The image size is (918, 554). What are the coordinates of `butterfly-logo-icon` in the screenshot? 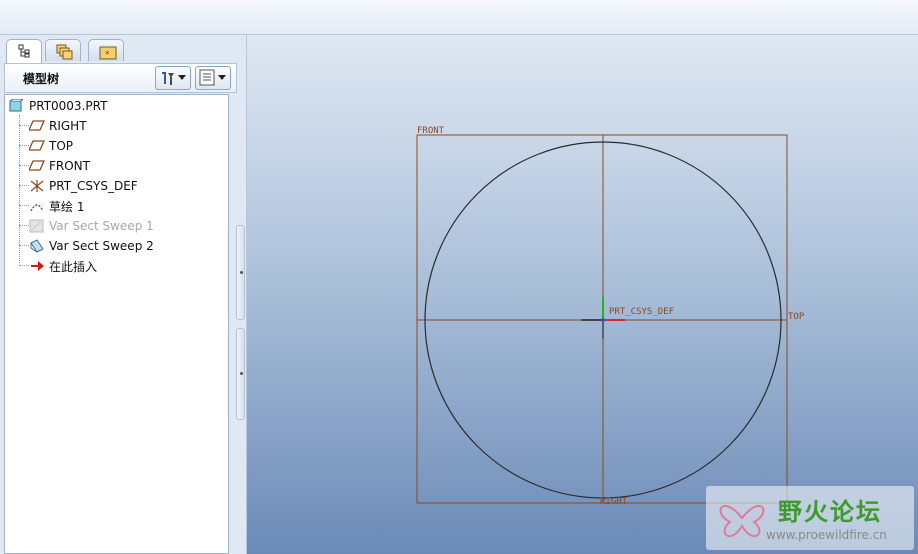 It's located at (742, 521).